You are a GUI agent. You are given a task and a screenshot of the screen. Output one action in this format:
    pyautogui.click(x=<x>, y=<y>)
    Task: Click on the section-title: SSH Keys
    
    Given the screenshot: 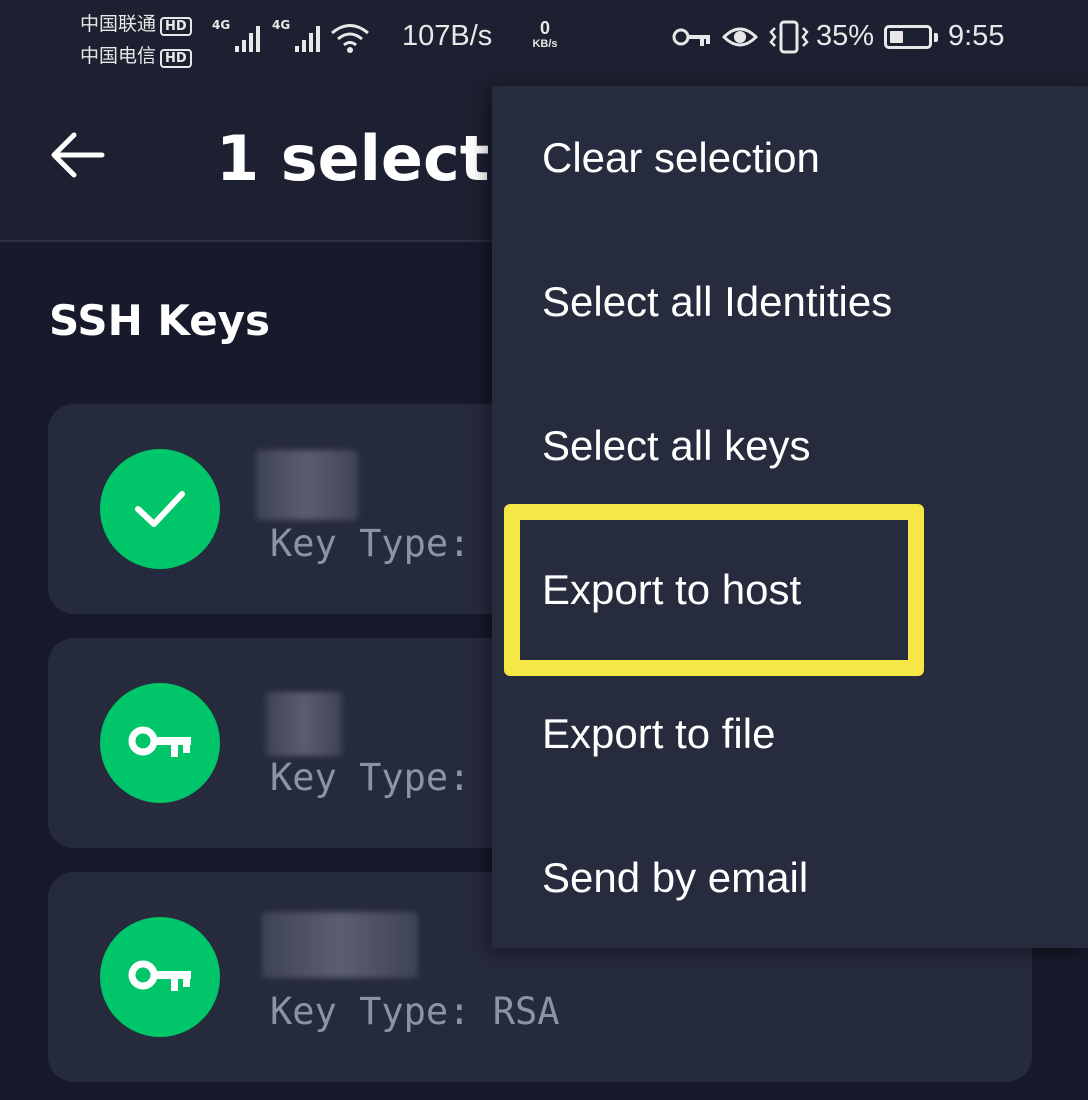 What is the action you would take?
    pyautogui.click(x=160, y=320)
    